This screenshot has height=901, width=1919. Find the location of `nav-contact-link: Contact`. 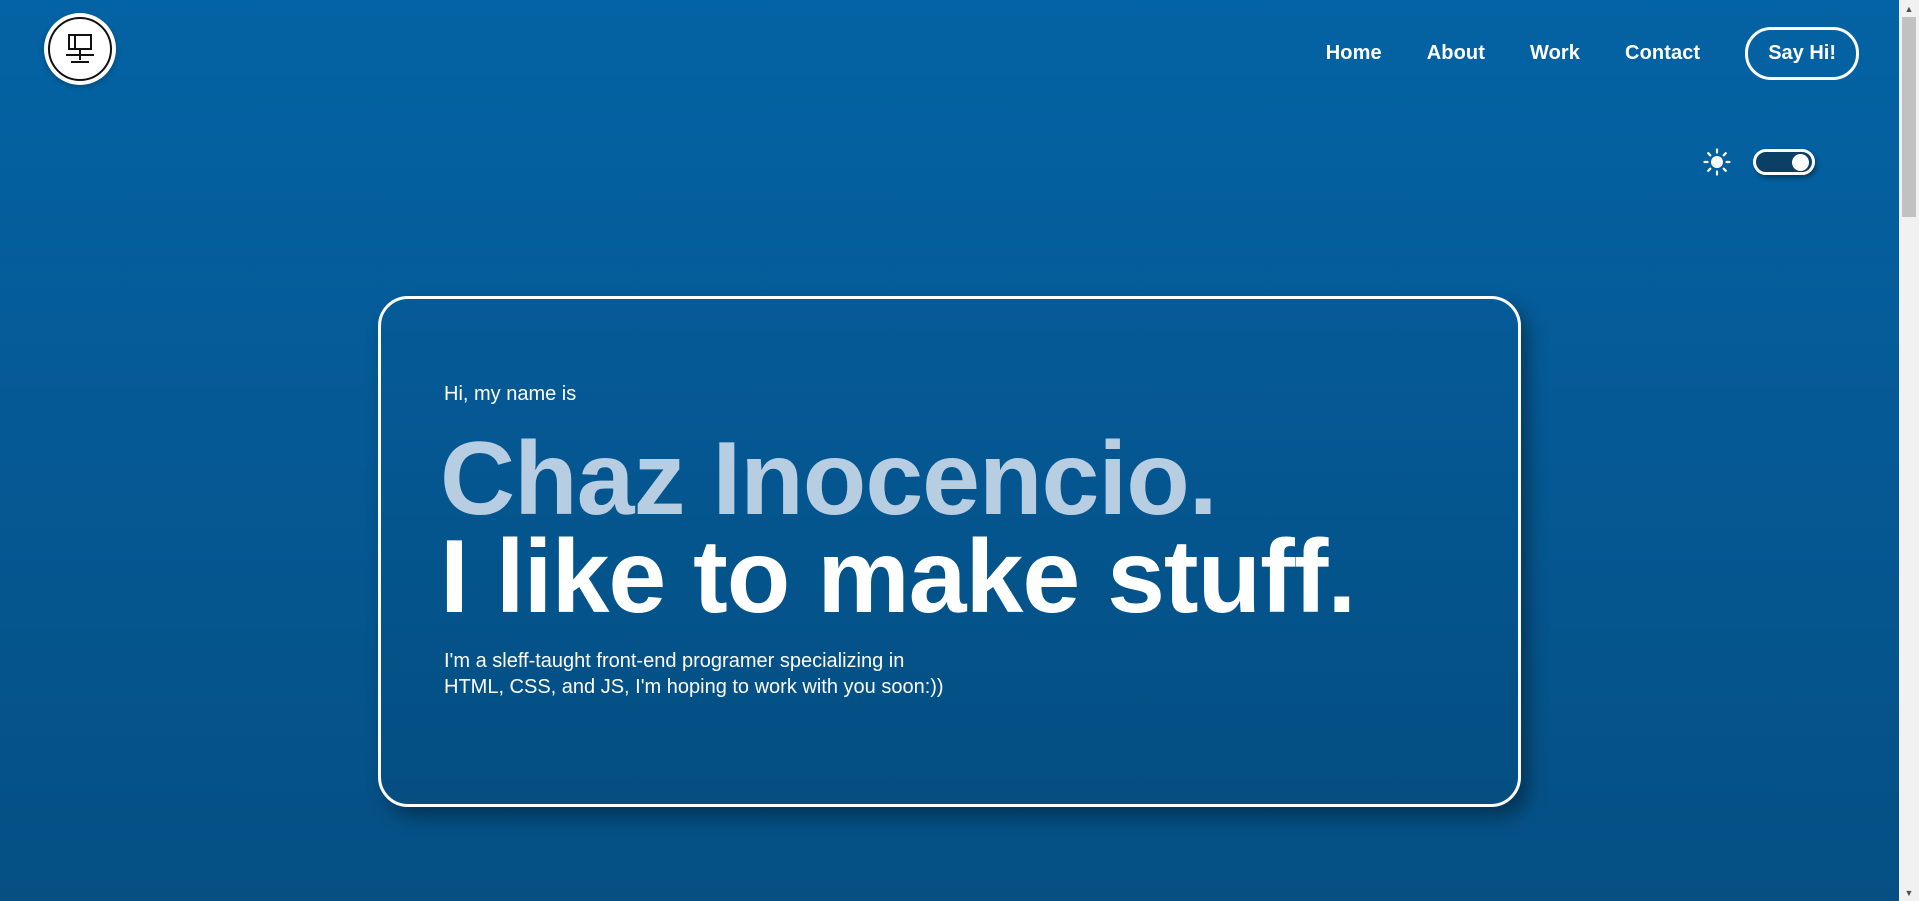

nav-contact-link: Contact is located at coordinates (1662, 53).